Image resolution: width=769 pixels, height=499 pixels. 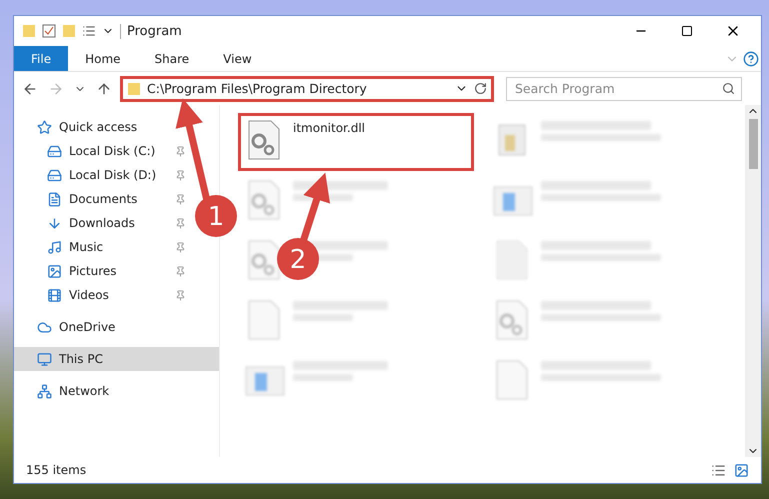 What do you see at coordinates (54, 223) in the screenshot?
I see `download-icon` at bounding box center [54, 223].